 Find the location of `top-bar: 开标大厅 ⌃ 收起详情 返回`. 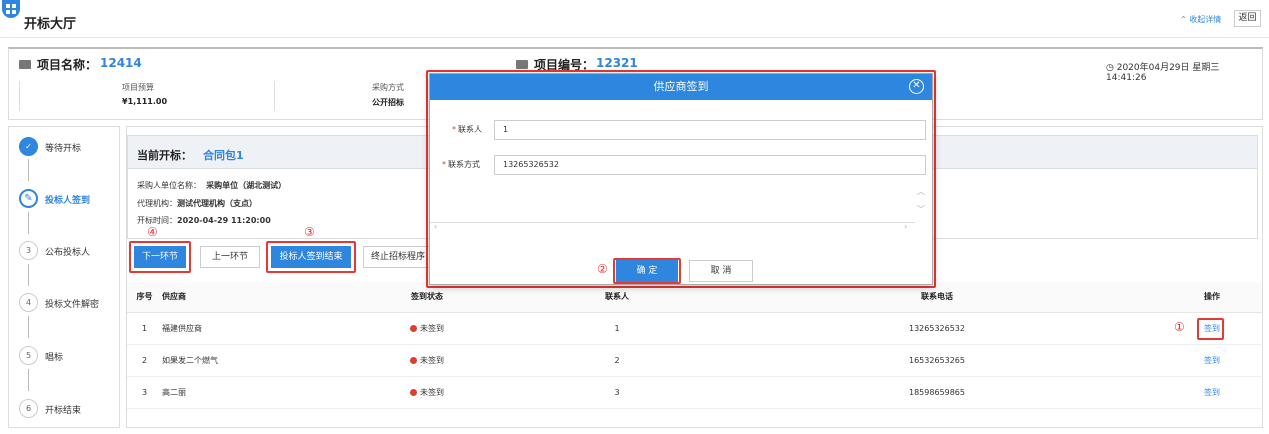

top-bar: 开标大厅 ⌃ 收起详情 返回 is located at coordinates (634, 19).